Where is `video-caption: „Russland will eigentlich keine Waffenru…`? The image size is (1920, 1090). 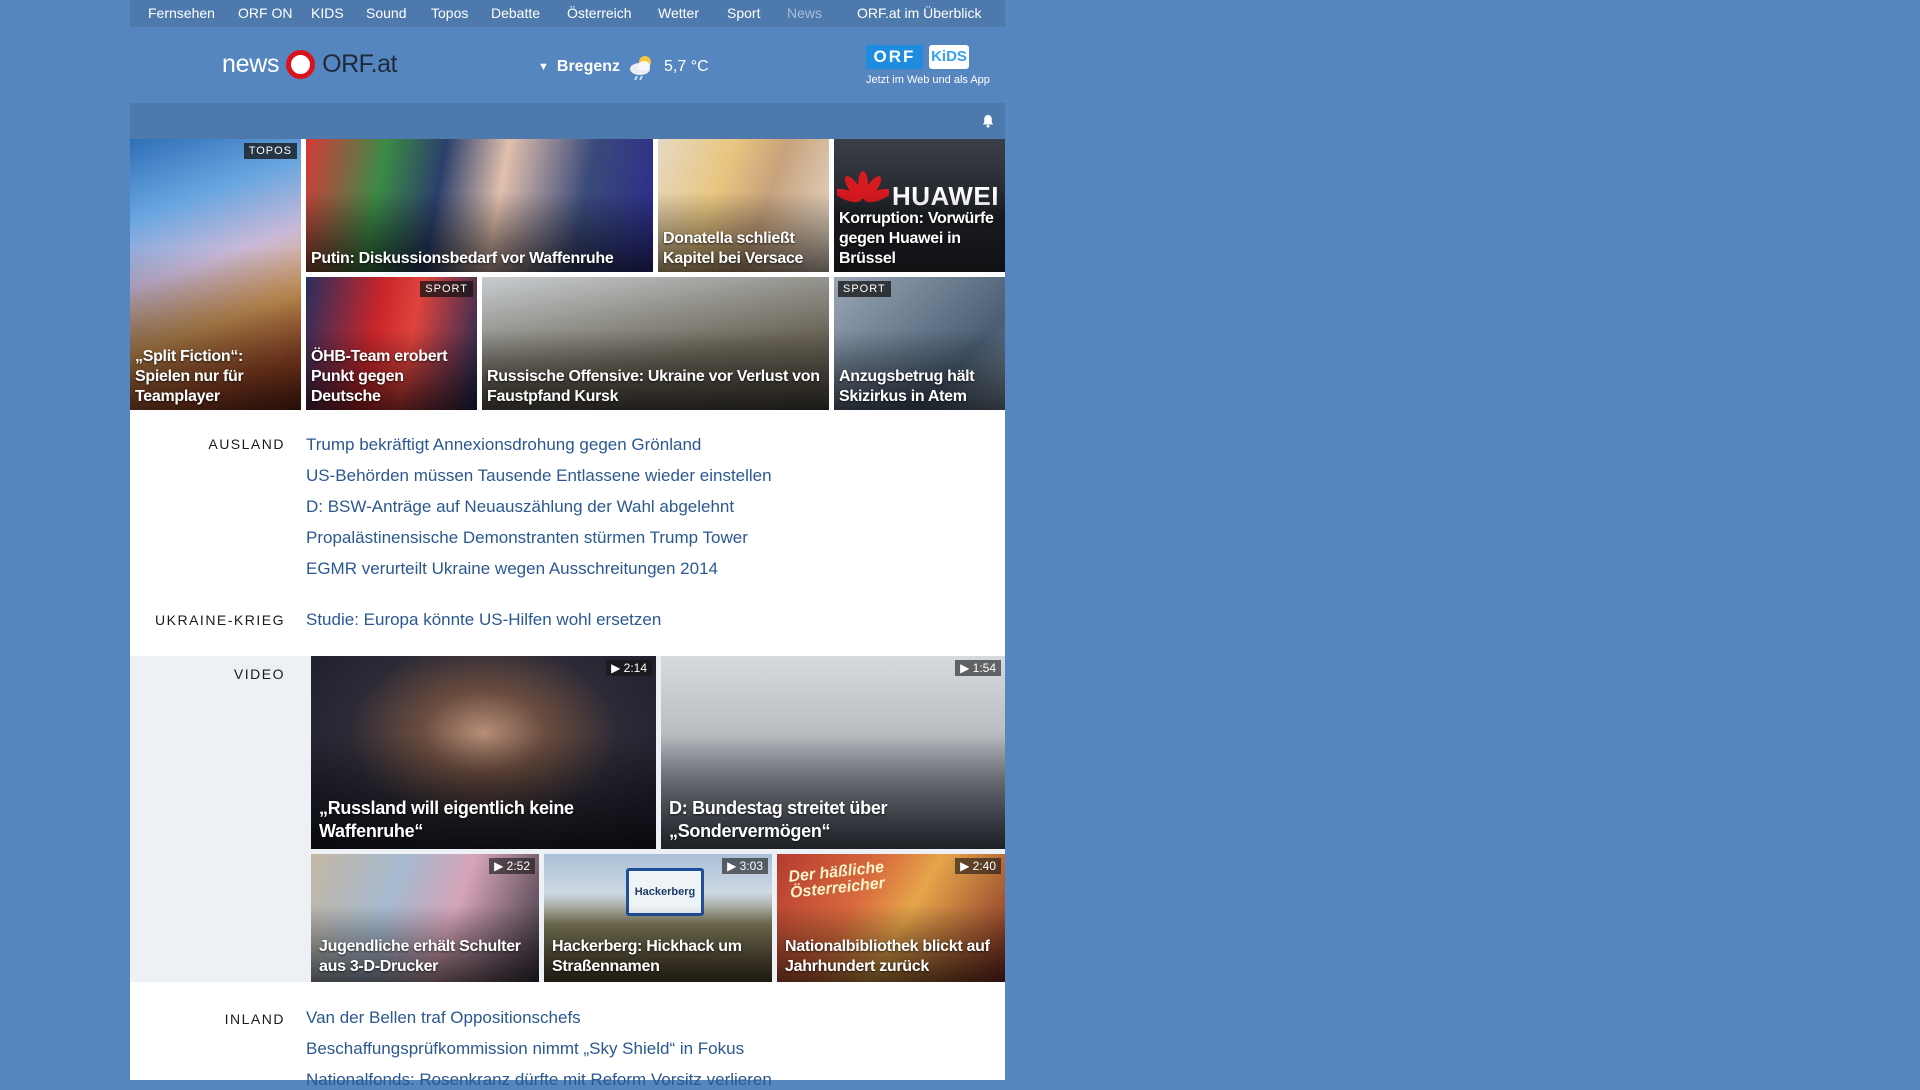 video-caption: „Russland will eigentlich keine Waffenru… is located at coordinates (446, 819).